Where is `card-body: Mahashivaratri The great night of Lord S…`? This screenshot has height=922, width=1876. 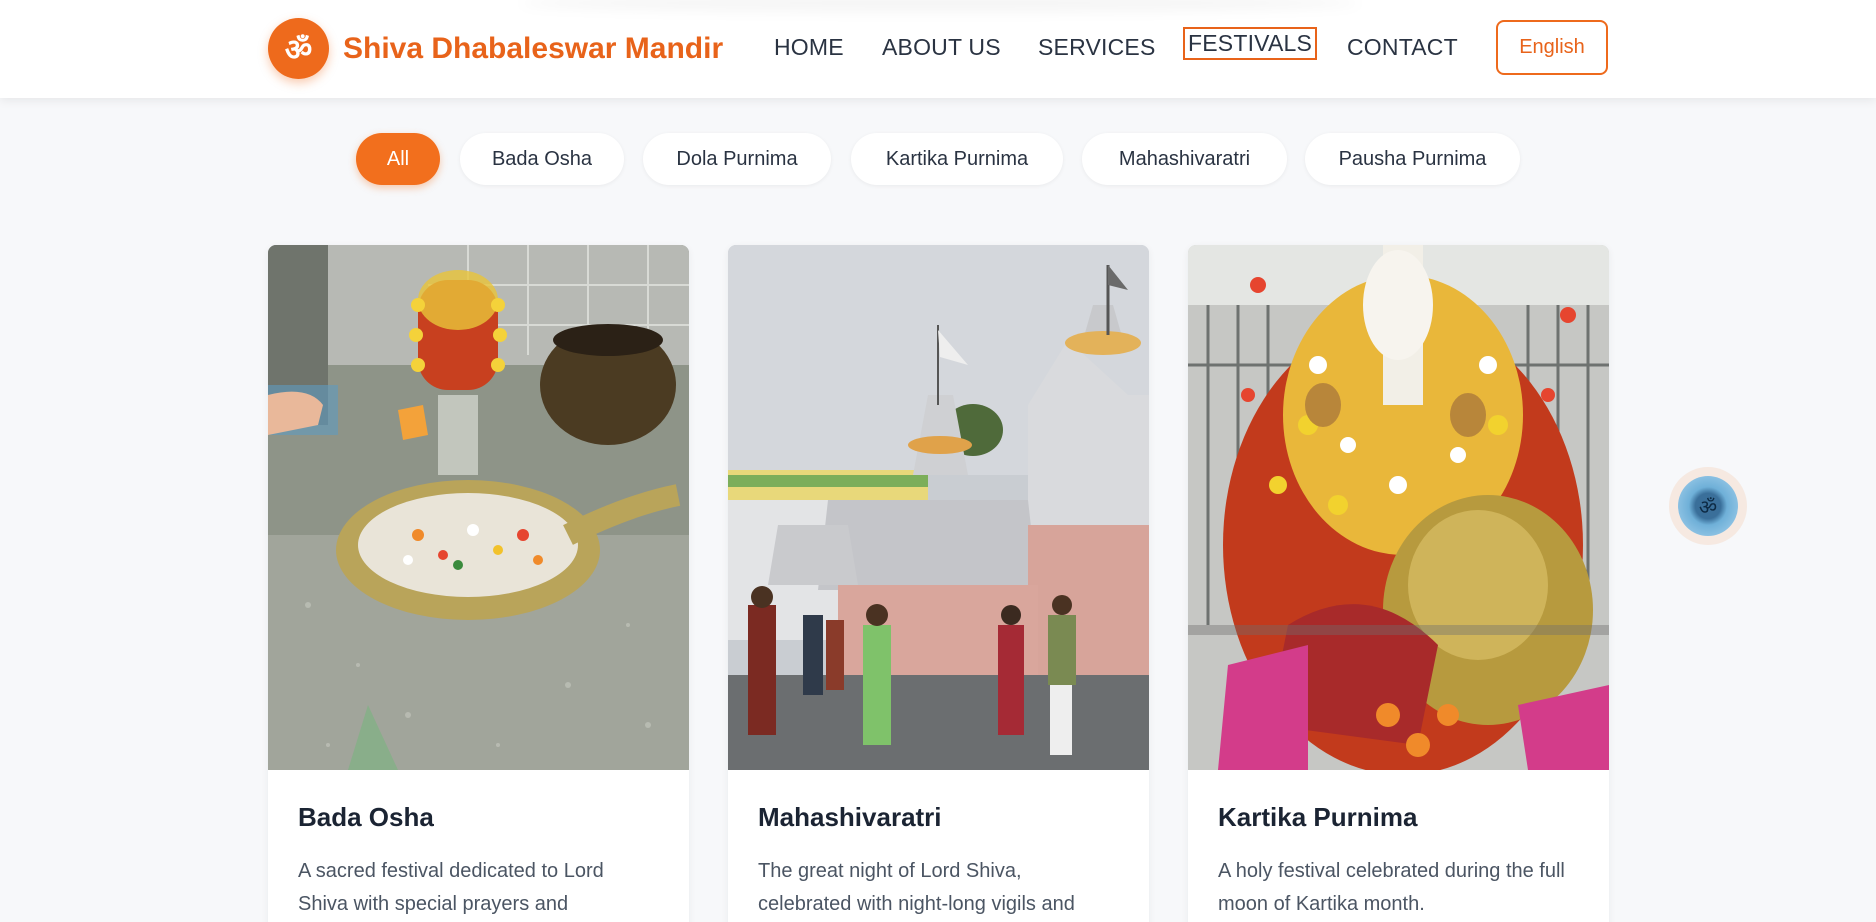
card-body: Mahashivaratri The great night of Lord S… is located at coordinates (938, 845).